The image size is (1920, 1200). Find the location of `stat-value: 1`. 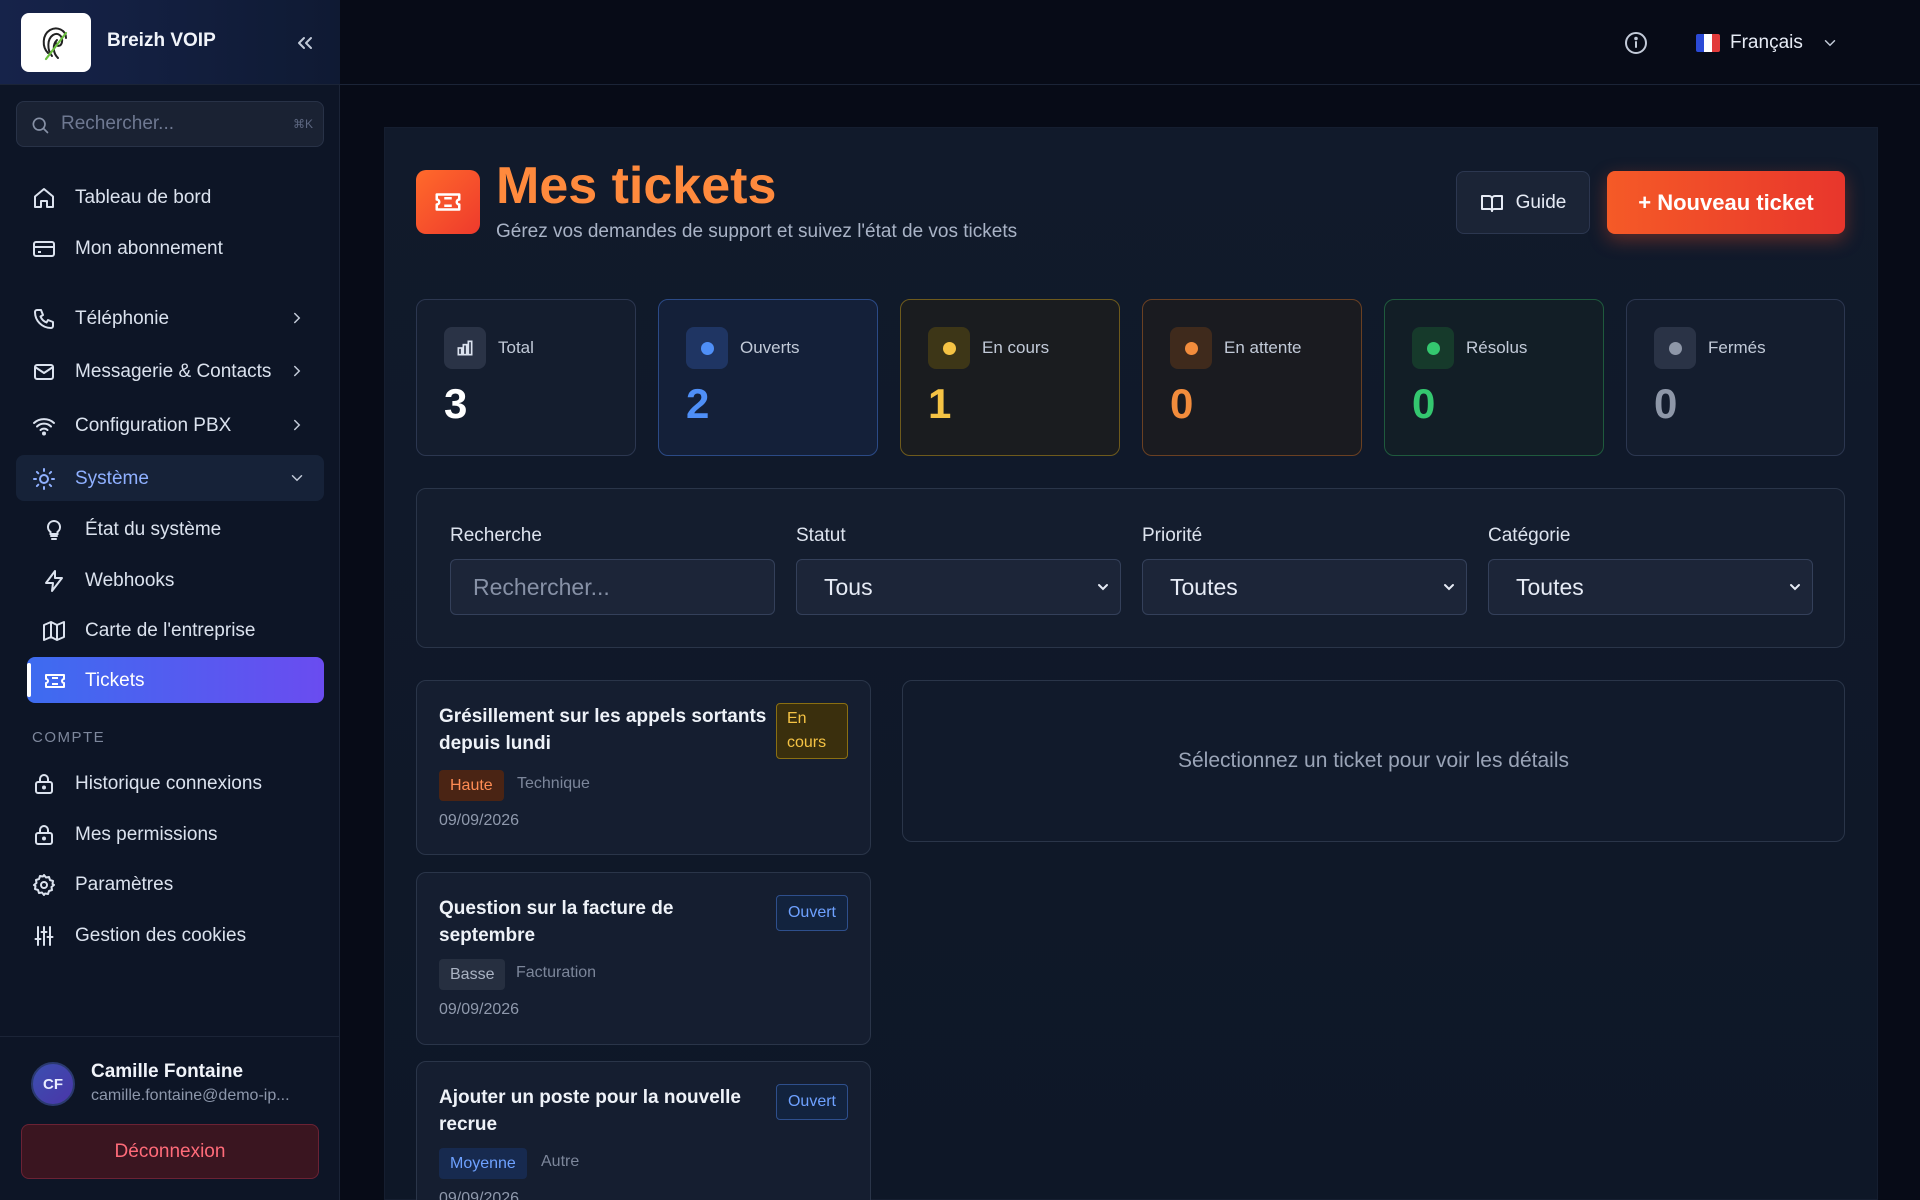

stat-value: 1 is located at coordinates (940, 403).